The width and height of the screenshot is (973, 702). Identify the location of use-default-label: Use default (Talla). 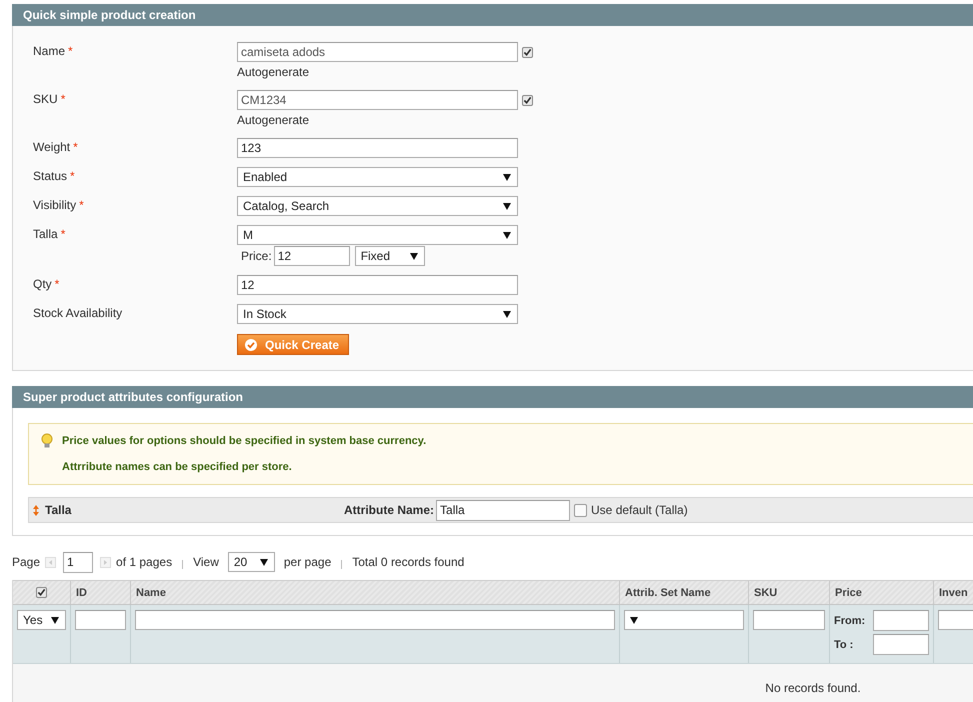
(639, 510).